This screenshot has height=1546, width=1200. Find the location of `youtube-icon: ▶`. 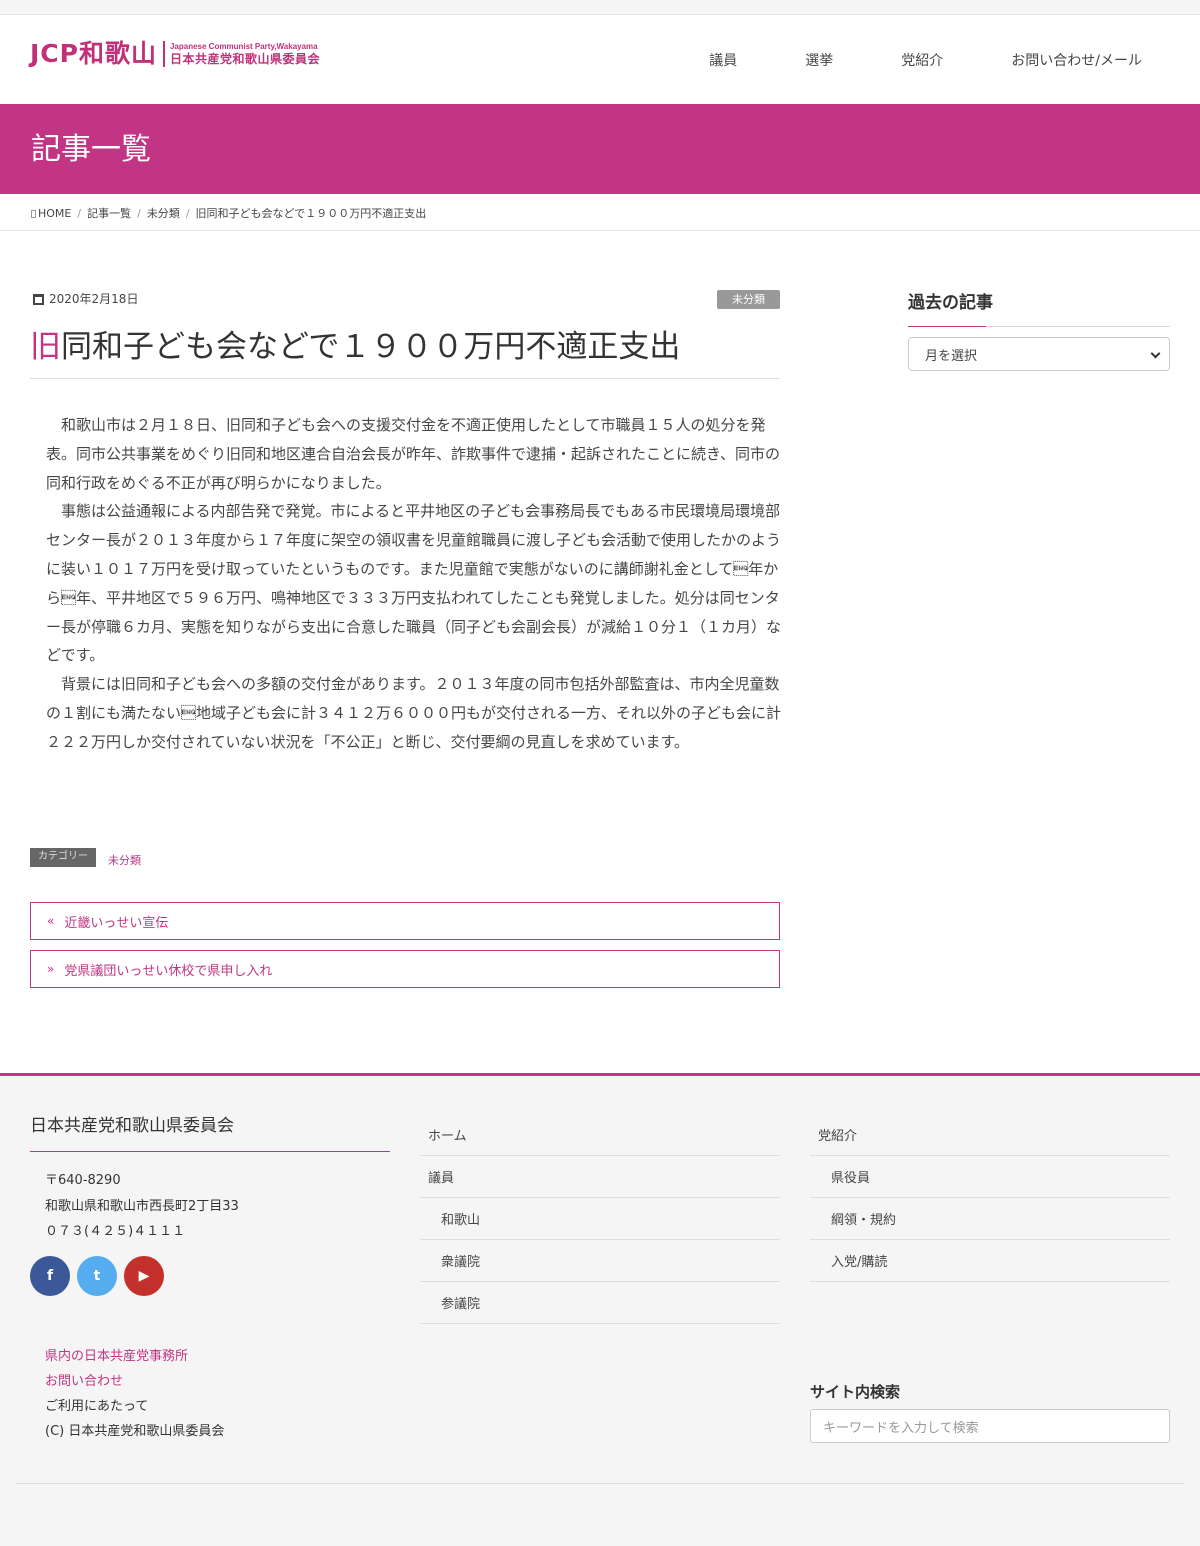

youtube-icon: ▶ is located at coordinates (144, 1276).